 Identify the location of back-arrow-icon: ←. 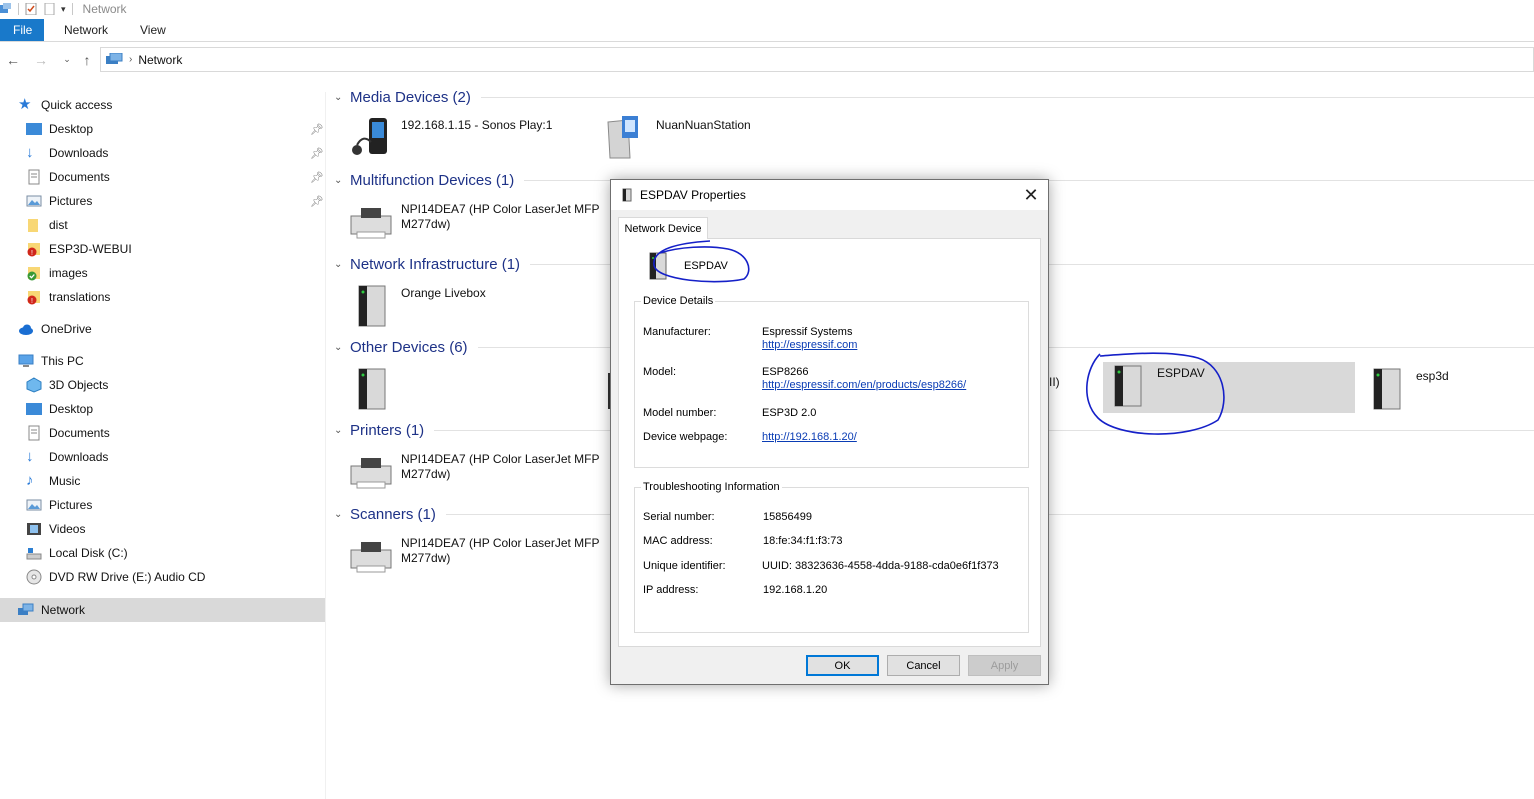
(13, 60).